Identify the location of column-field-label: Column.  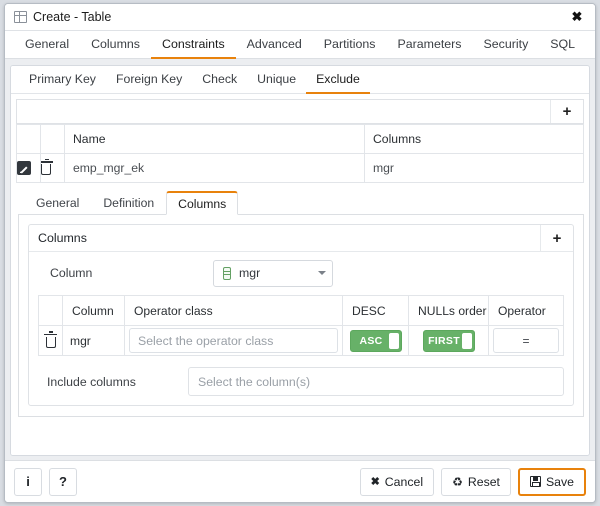
(71, 273).